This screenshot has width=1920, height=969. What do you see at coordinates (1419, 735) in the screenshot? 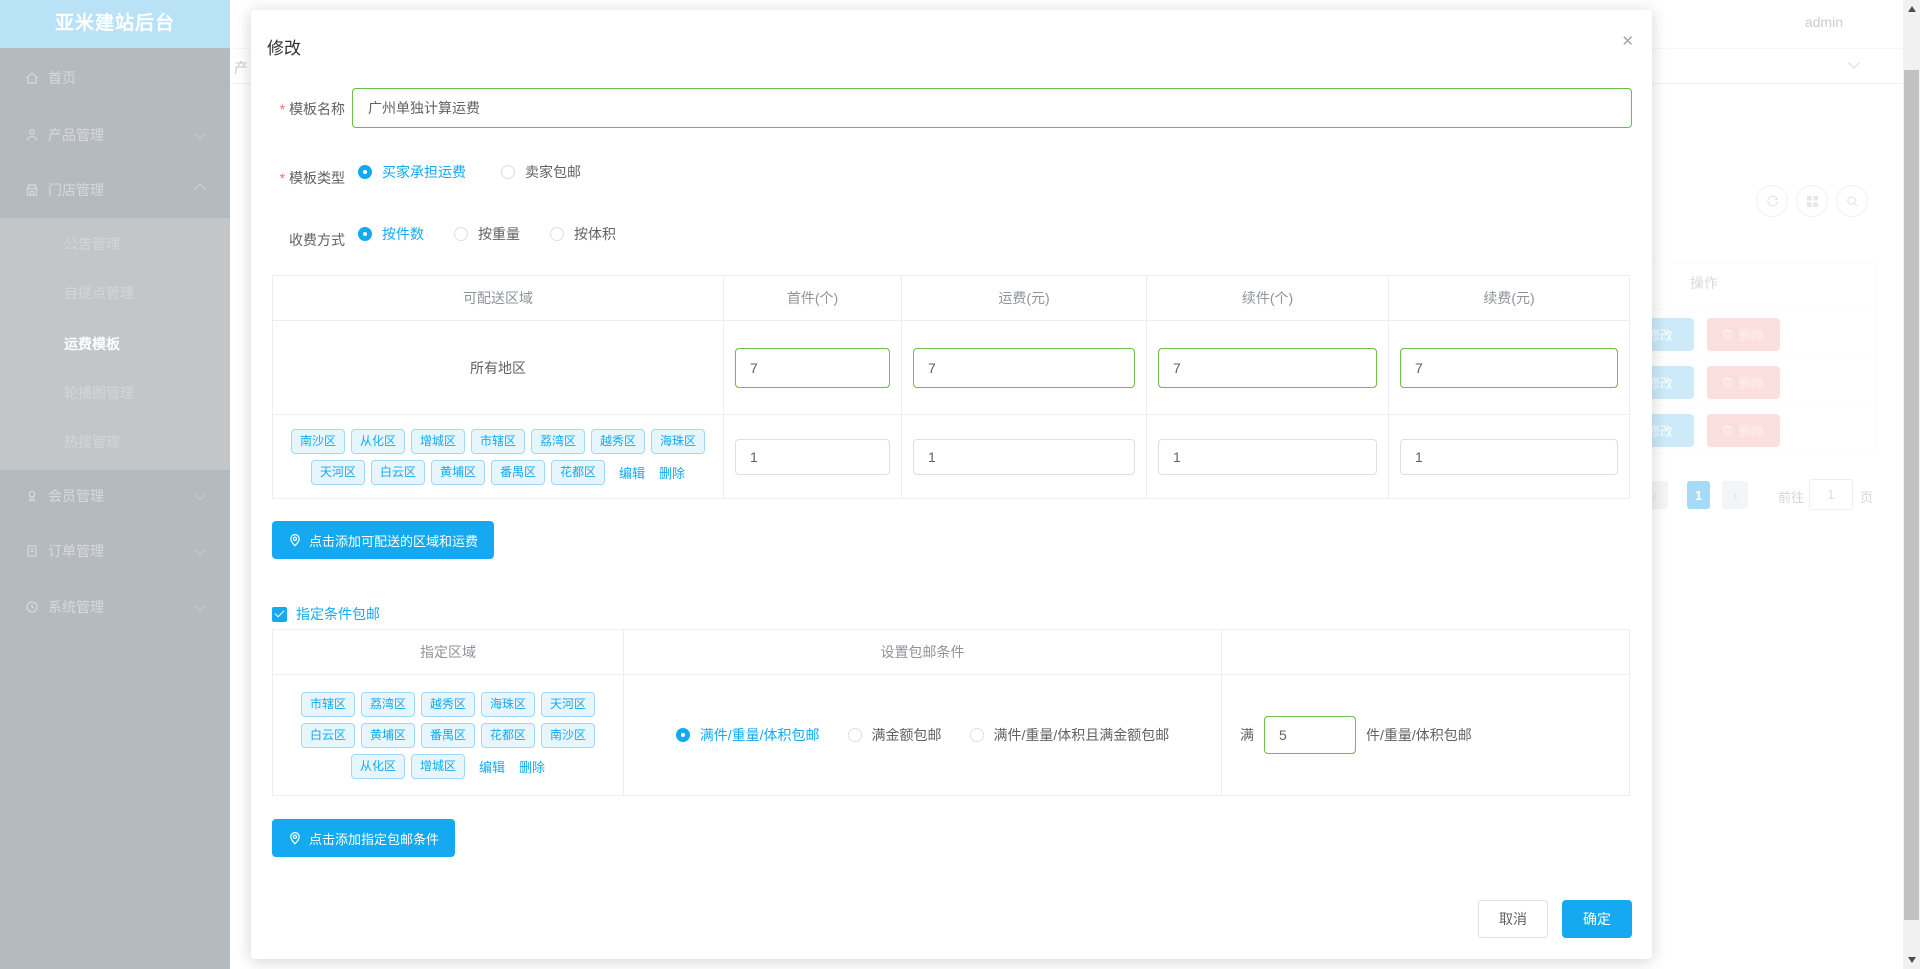
I see `threshold-suffix: 件/重量/体积包邮` at bounding box center [1419, 735].